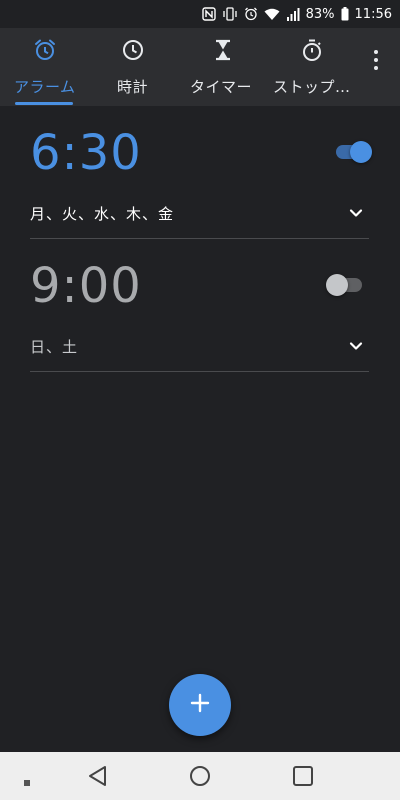 The width and height of the screenshot is (400, 800). I want to click on battery-icon, so click(345, 14).